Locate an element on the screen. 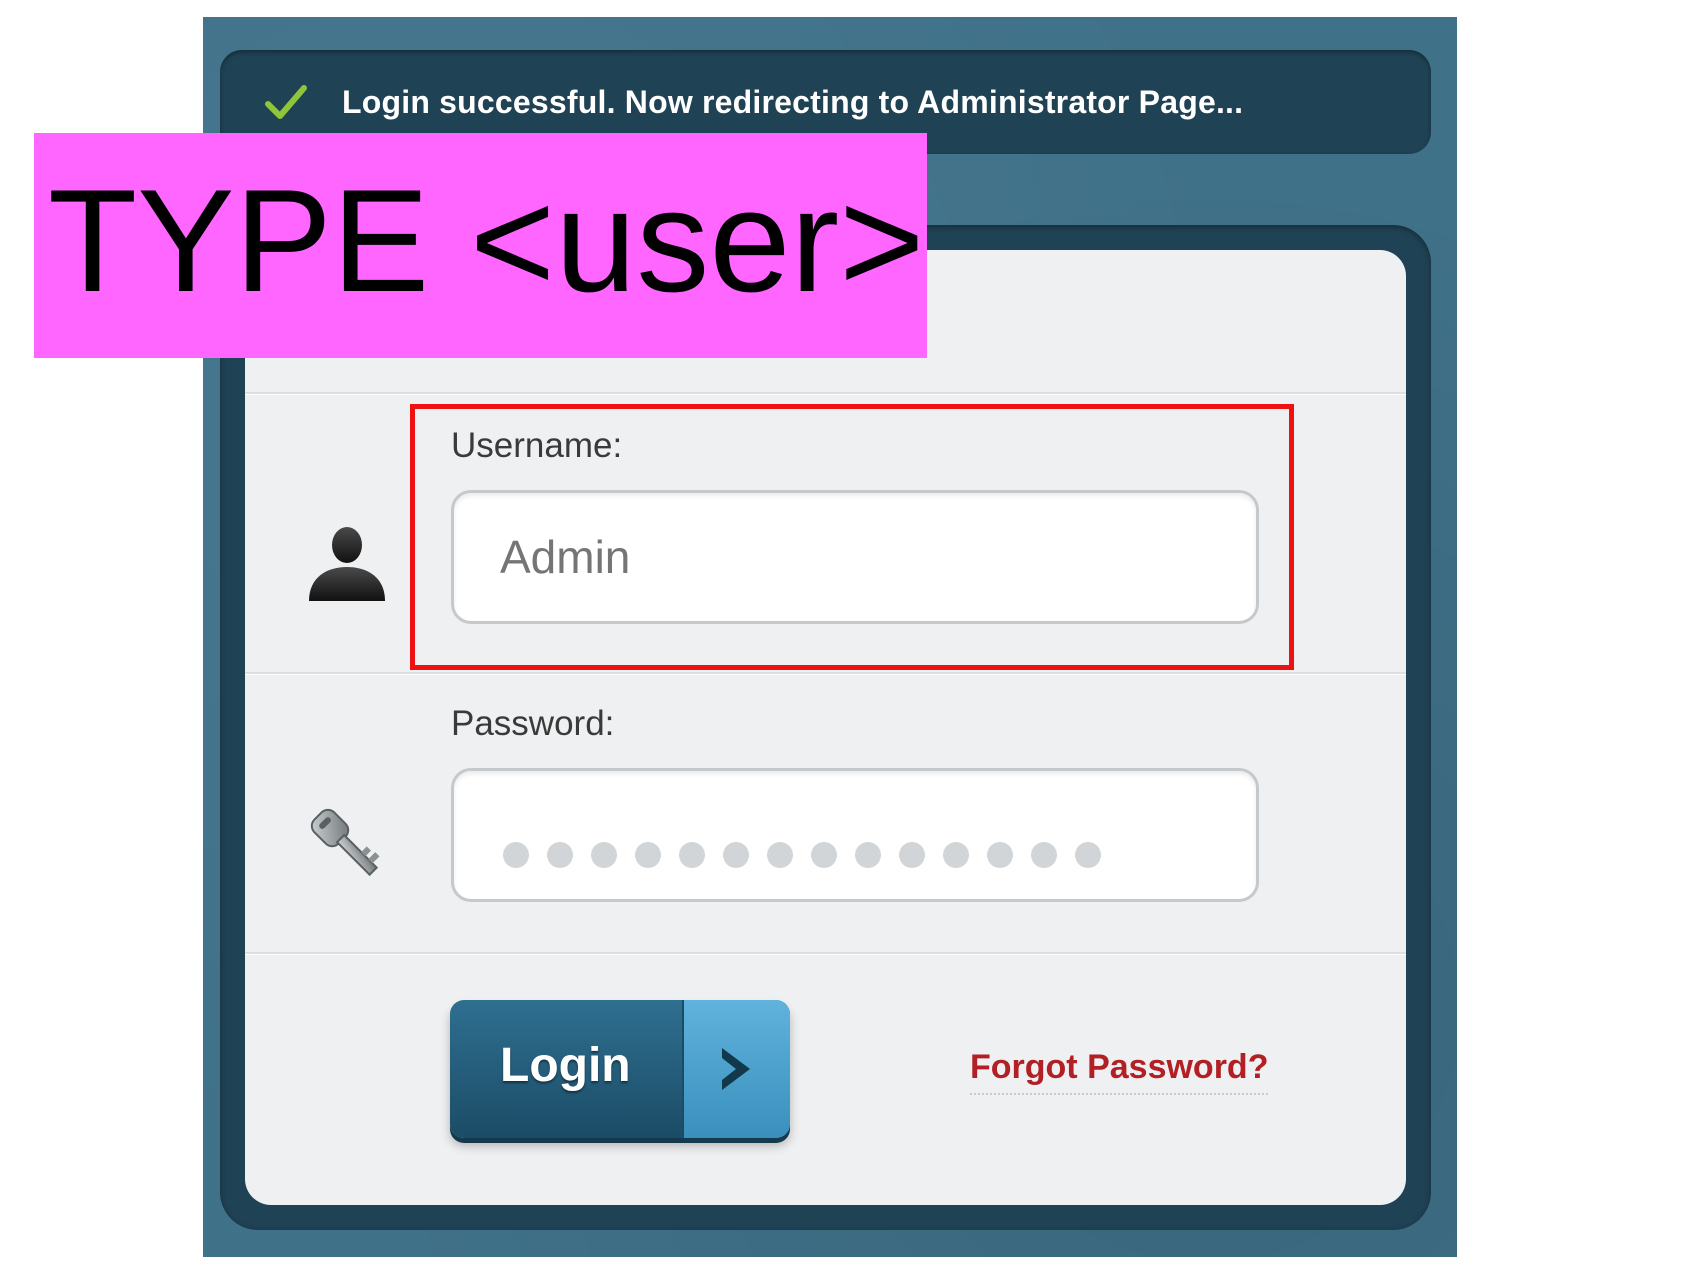 Image resolution: width=1687 pixels, height=1265 pixels. password-input is located at coordinates (855, 835).